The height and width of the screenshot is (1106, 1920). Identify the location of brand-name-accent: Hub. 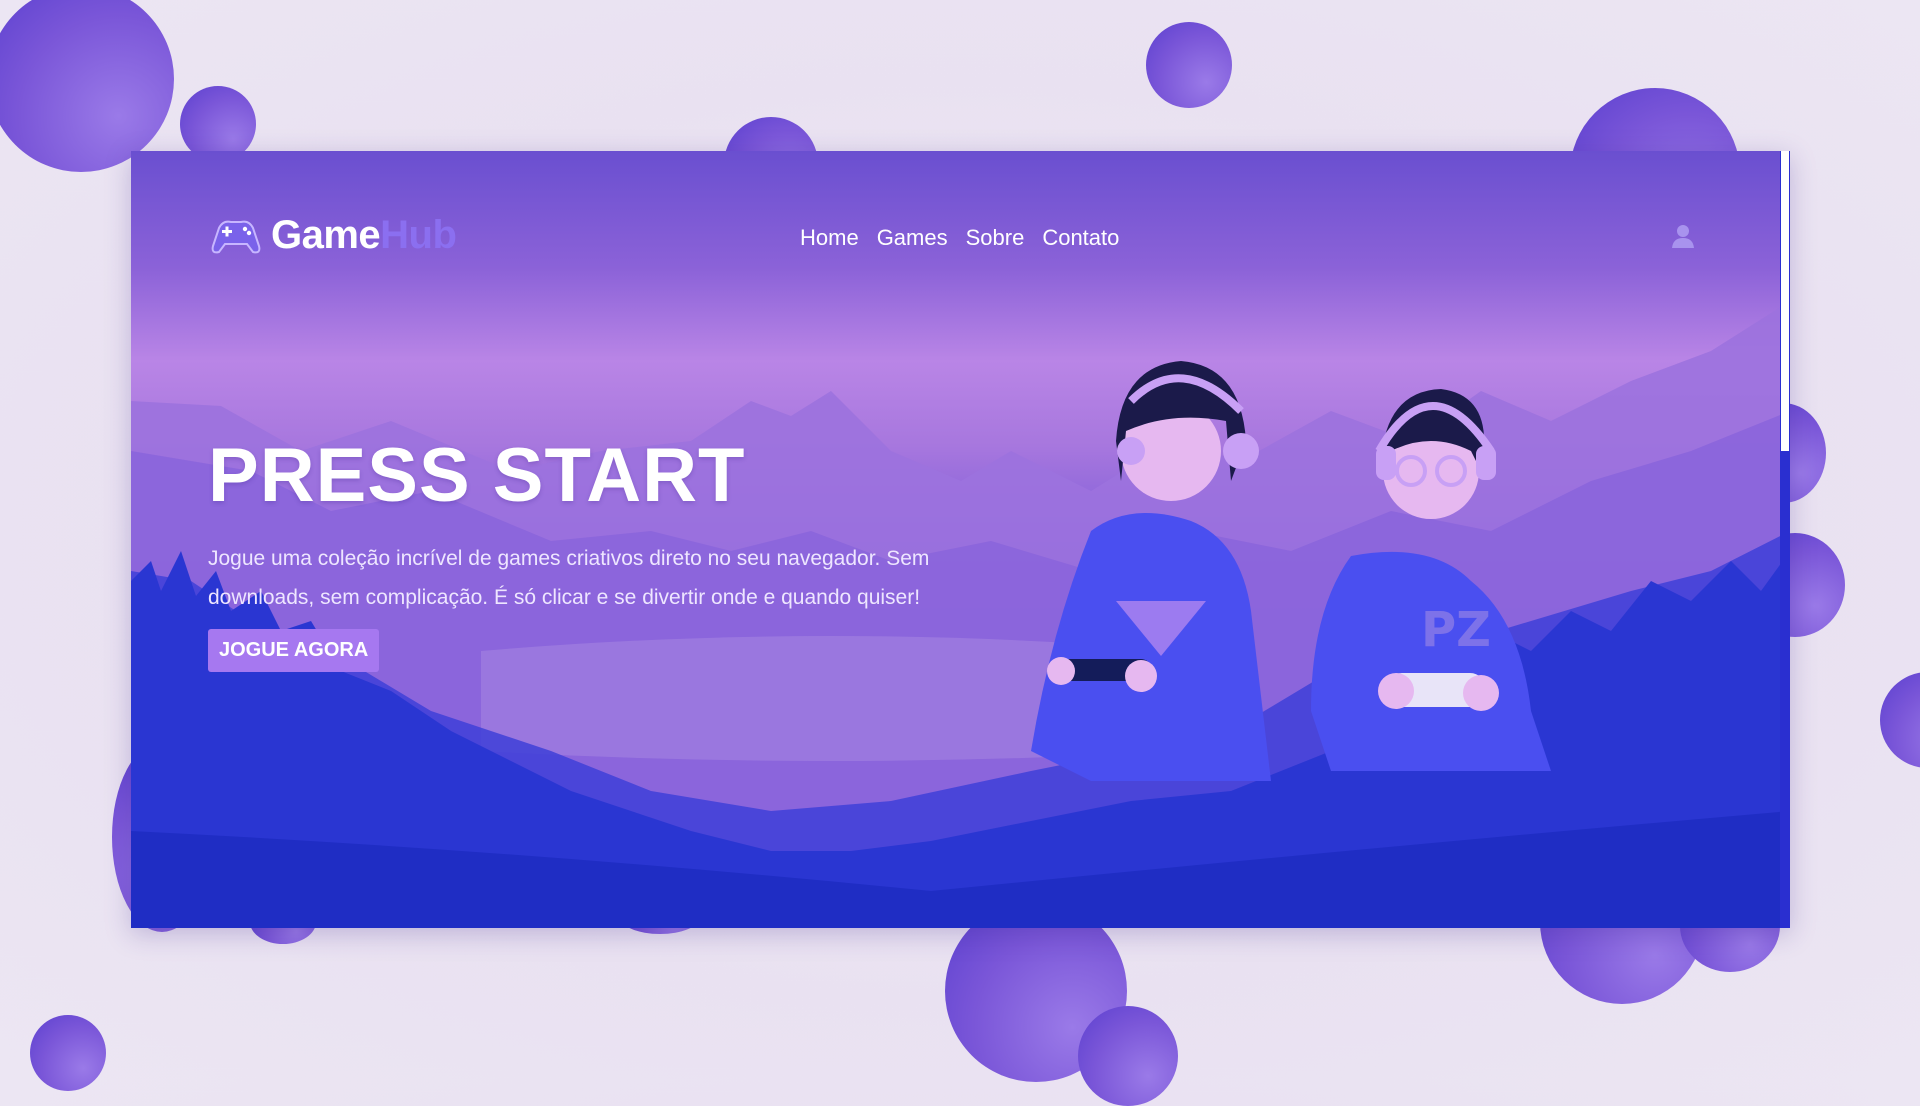
(418, 235).